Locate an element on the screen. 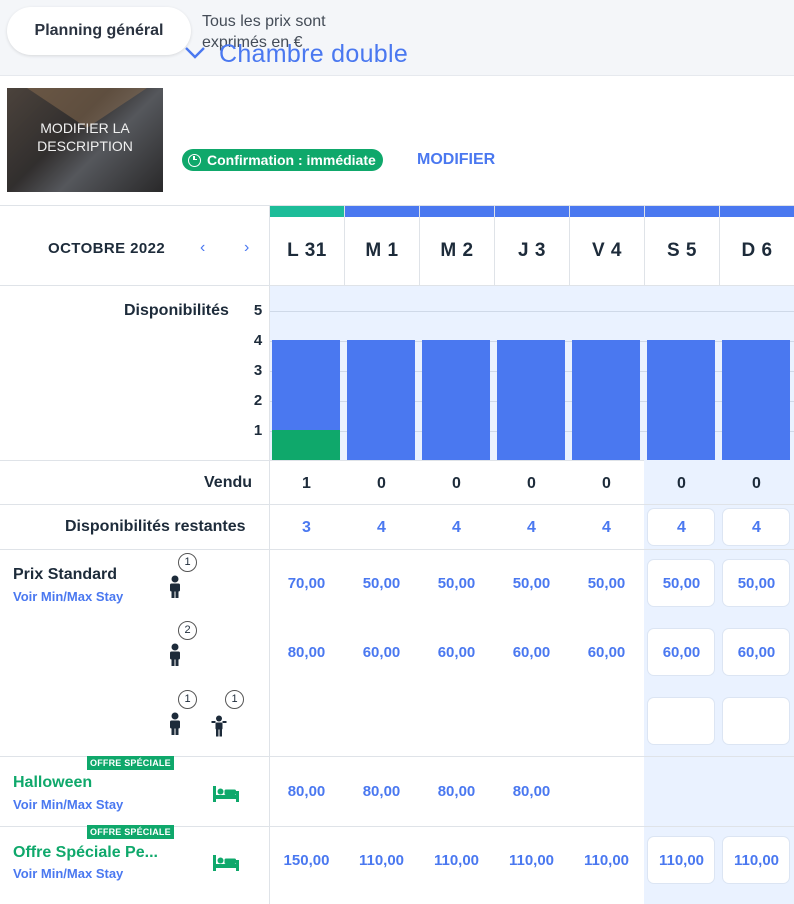 This screenshot has width=794, height=904. remaining-label: Disponibilités restantes is located at coordinates (155, 526).